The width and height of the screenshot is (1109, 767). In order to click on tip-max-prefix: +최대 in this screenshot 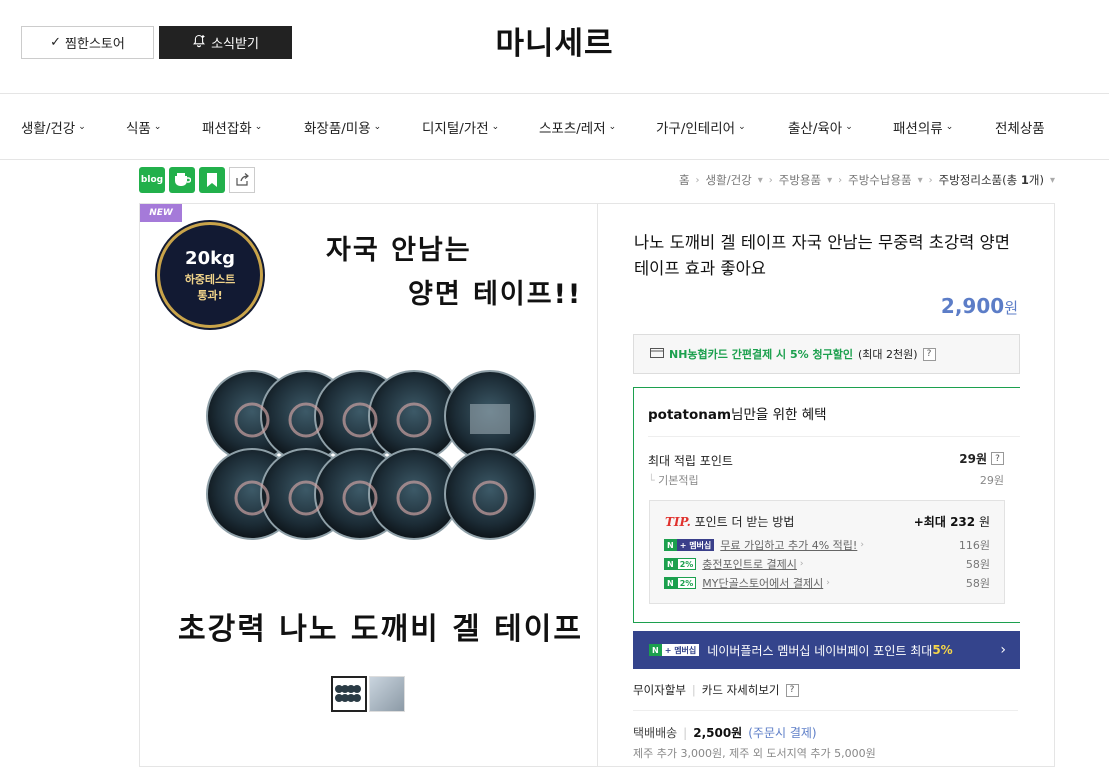, I will do `click(932, 522)`.